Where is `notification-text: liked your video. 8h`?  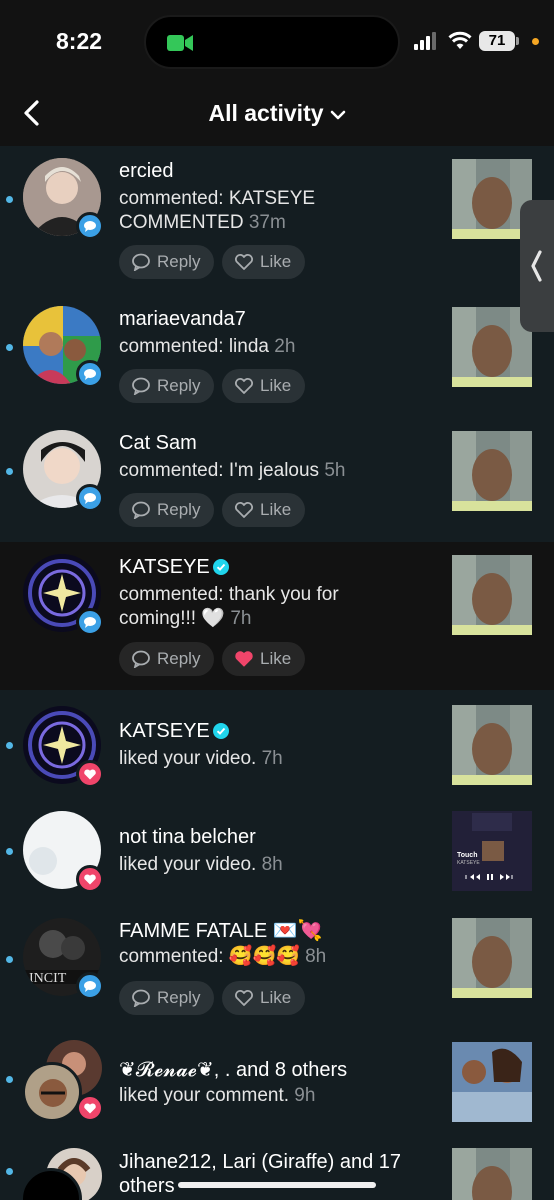 notification-text: liked your video. 8h is located at coordinates (279, 865).